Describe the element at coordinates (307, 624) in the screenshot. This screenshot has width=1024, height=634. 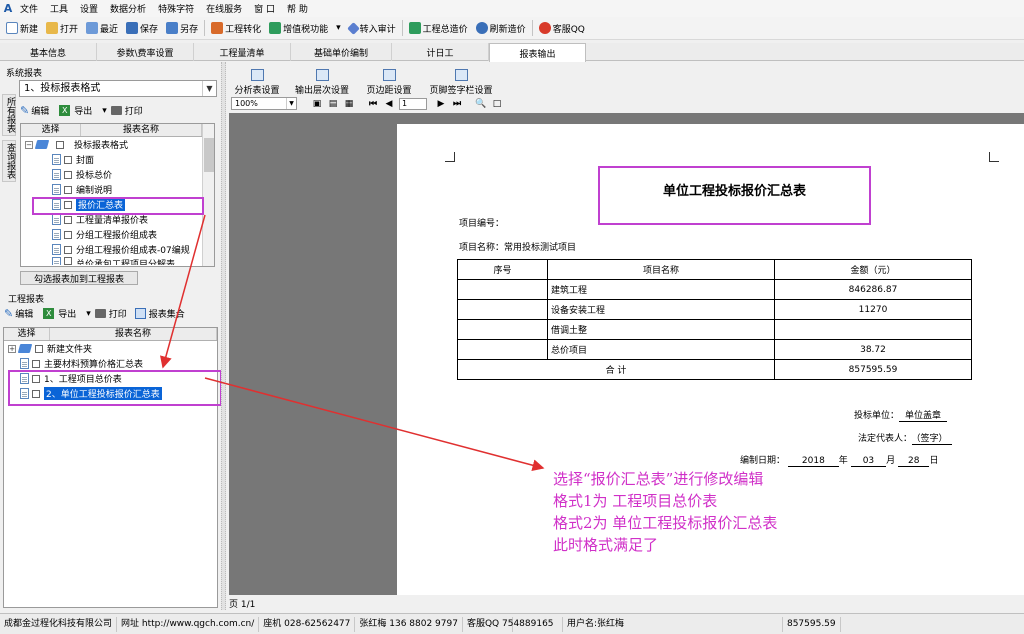
I see `status-phone: 座机 028-62562477` at that location.